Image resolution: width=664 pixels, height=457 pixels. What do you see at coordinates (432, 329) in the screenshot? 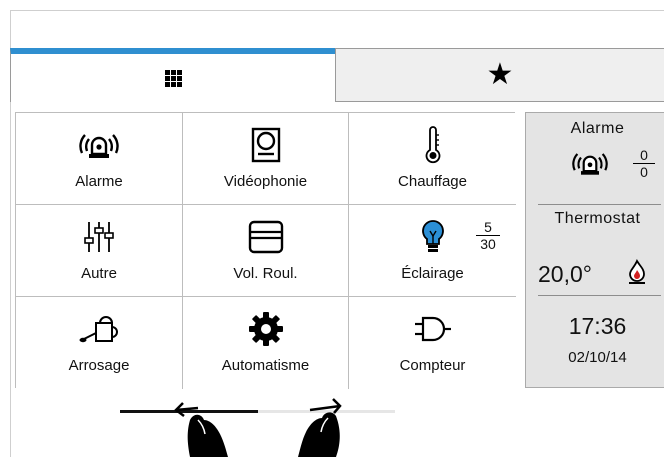
I see `plug-icon` at bounding box center [432, 329].